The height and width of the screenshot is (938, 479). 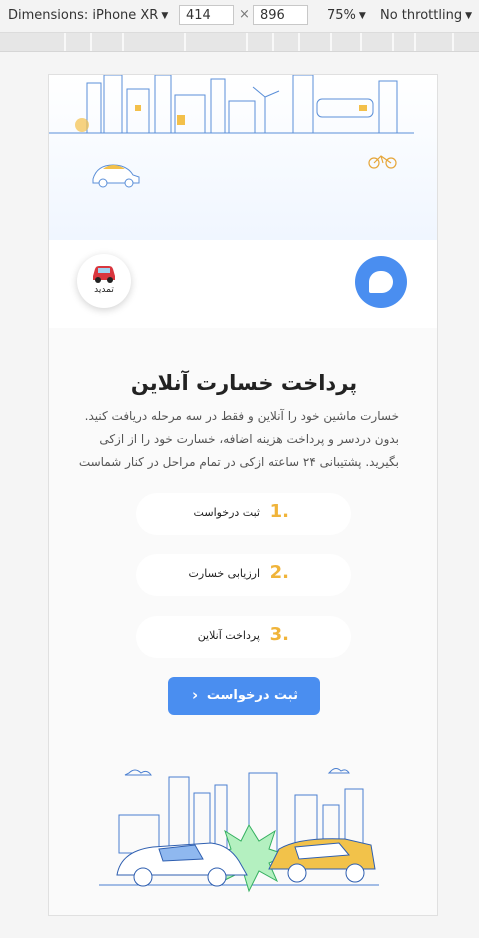 What do you see at coordinates (421, 15) in the screenshot?
I see `throttling-label: No throttling` at bounding box center [421, 15].